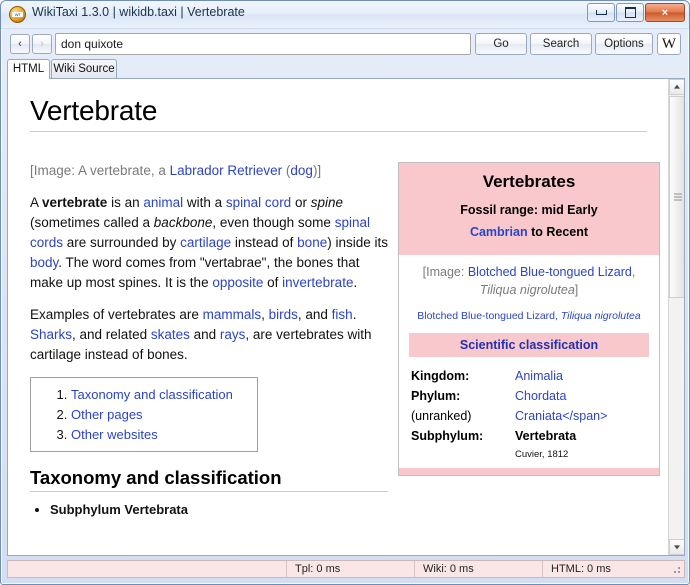  I want to click on scroll-up-icon, so click(676, 87).